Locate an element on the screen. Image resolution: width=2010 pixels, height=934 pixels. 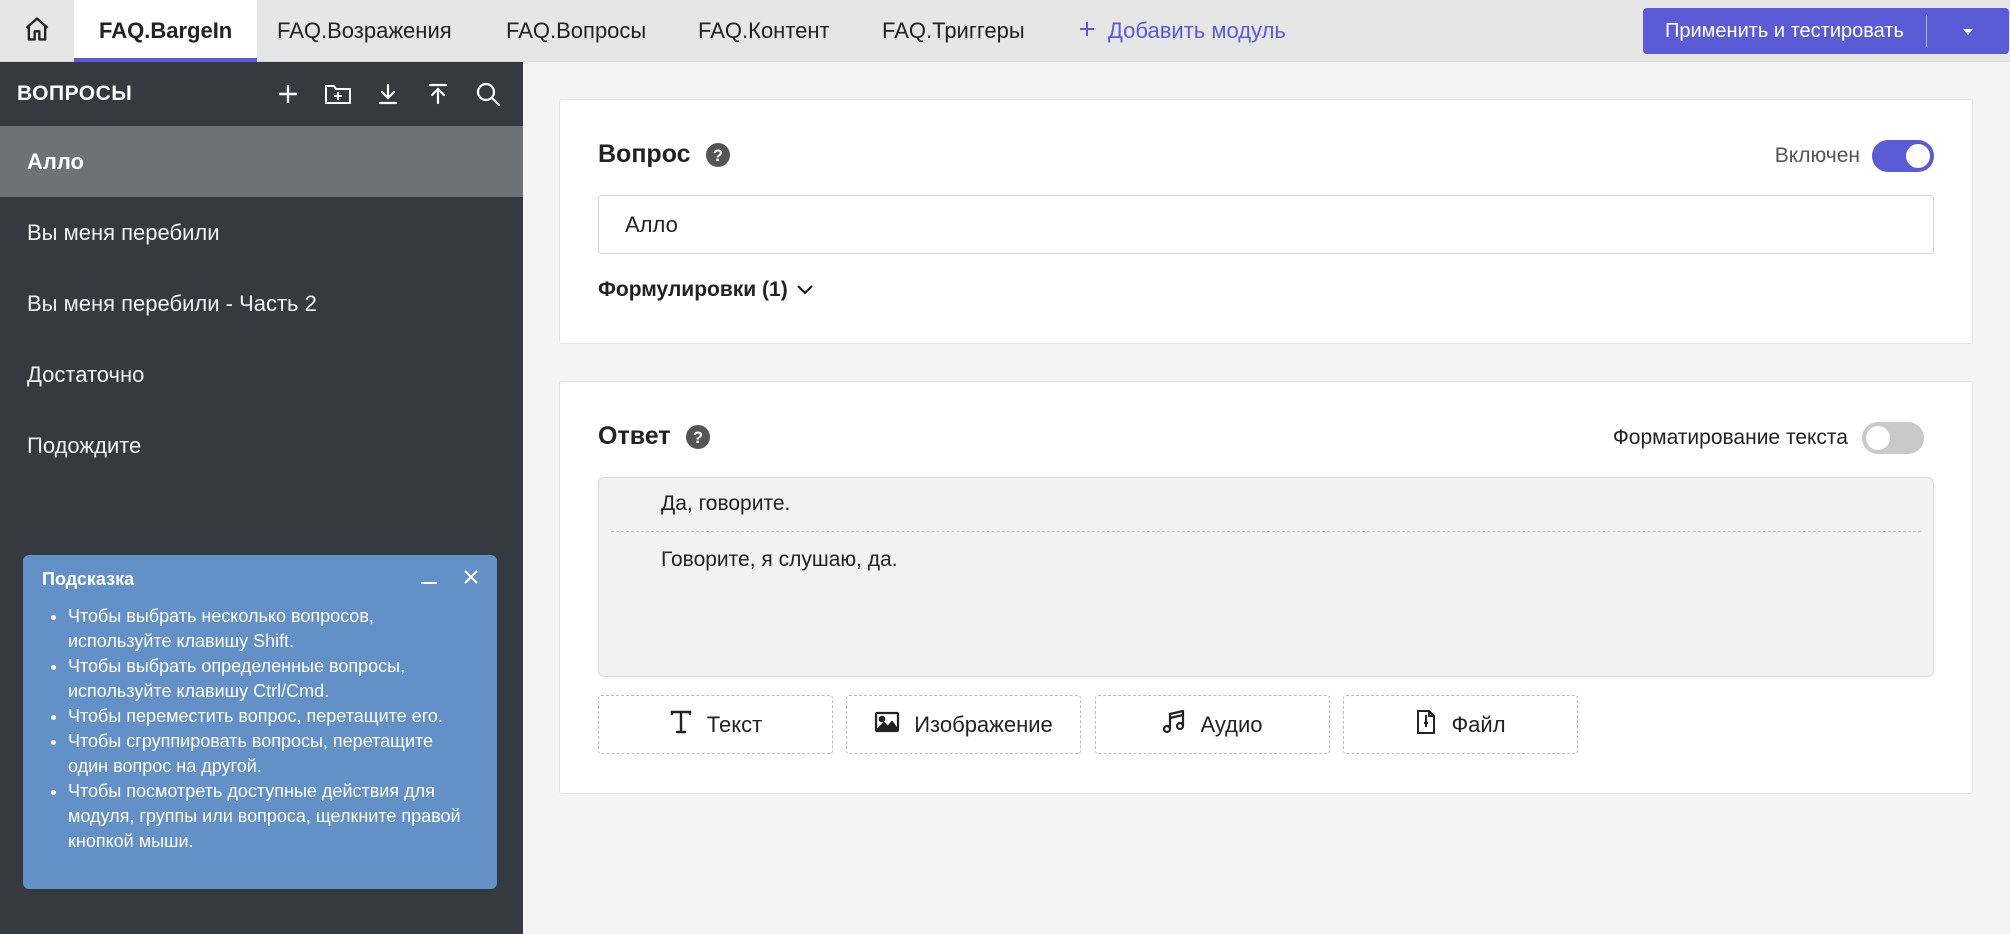
apply-dropdown-toggle is located at coordinates (1968, 31).